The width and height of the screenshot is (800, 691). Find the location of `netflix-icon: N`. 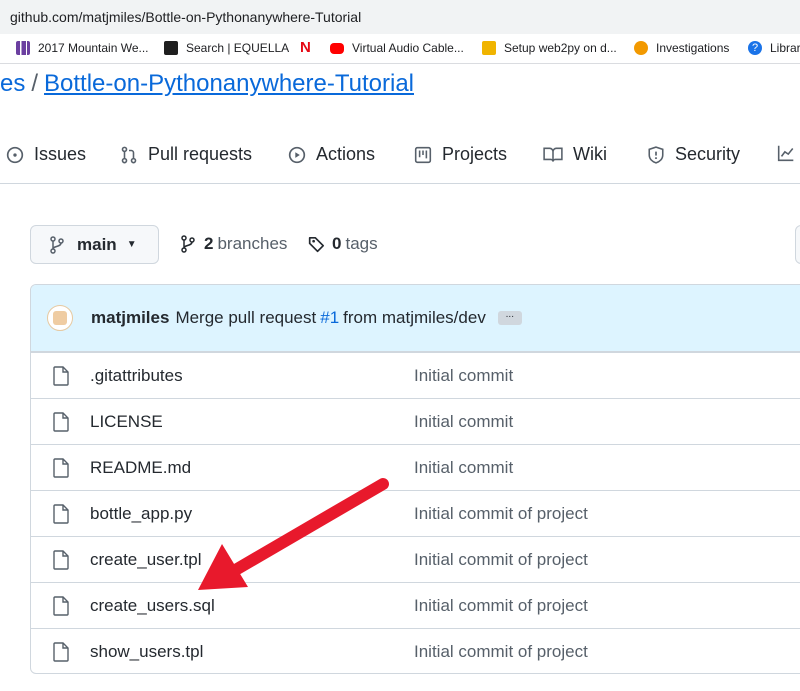

netflix-icon: N is located at coordinates (305, 47).